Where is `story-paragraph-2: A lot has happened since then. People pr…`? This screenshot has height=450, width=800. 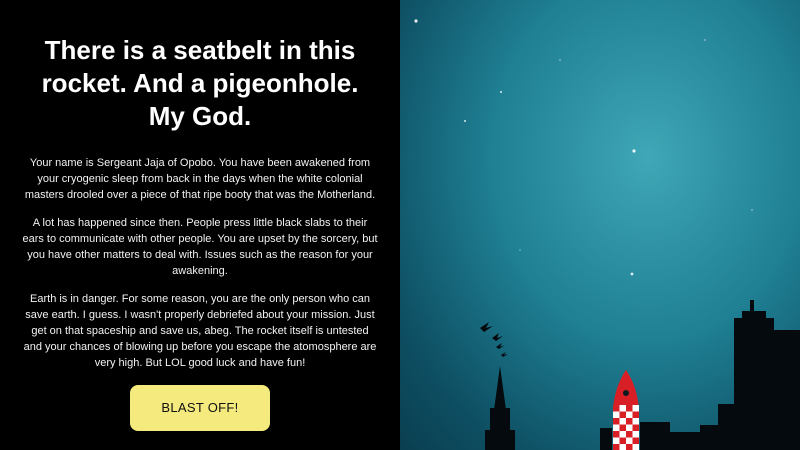
story-paragraph-2: A lot has happened since then. People pr… is located at coordinates (200, 247).